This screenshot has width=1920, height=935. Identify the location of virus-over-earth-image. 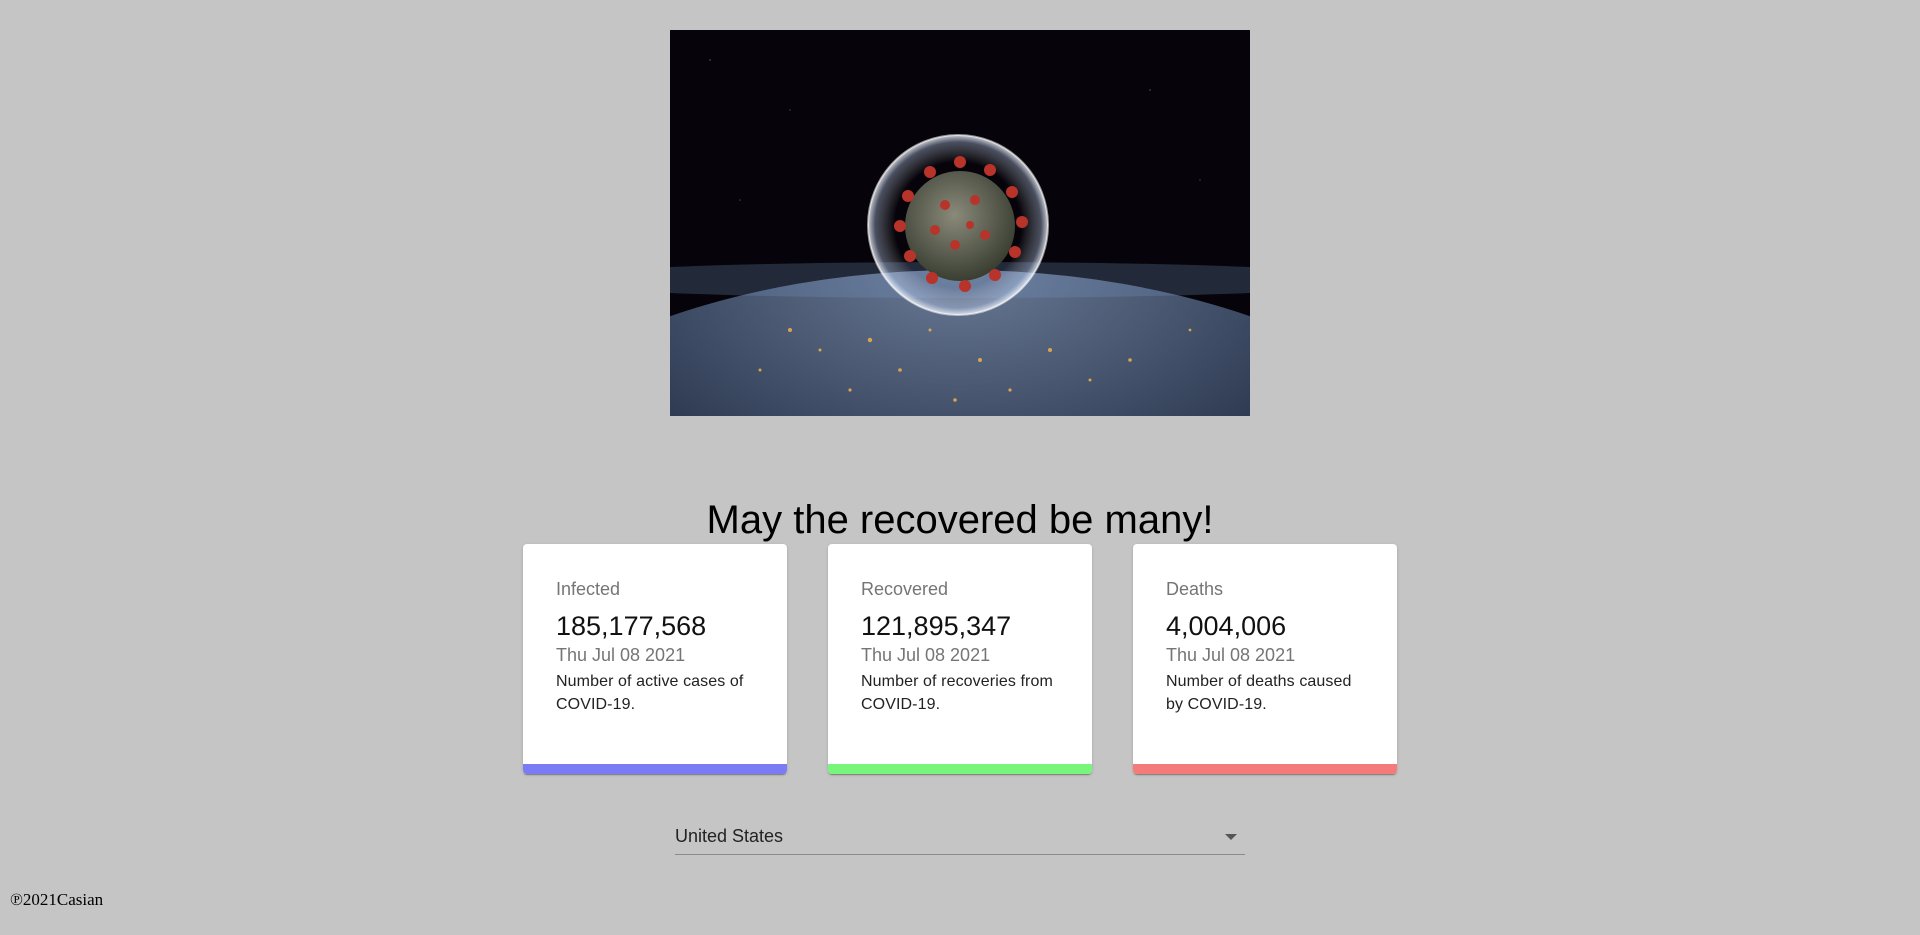
(960, 223).